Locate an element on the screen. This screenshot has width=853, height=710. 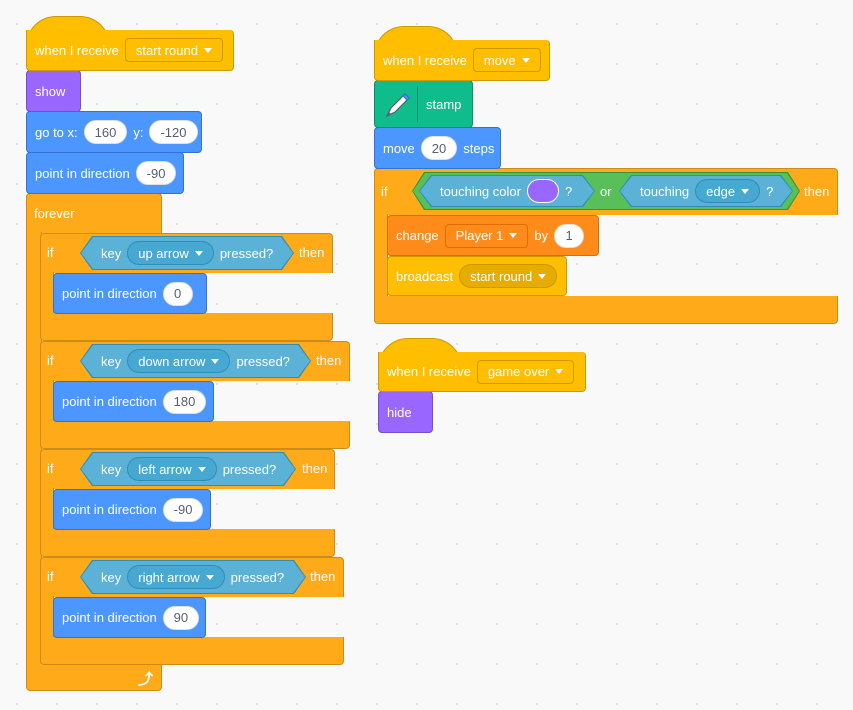
when-i-receive-hat: when I receive start round is located at coordinates (130, 50).